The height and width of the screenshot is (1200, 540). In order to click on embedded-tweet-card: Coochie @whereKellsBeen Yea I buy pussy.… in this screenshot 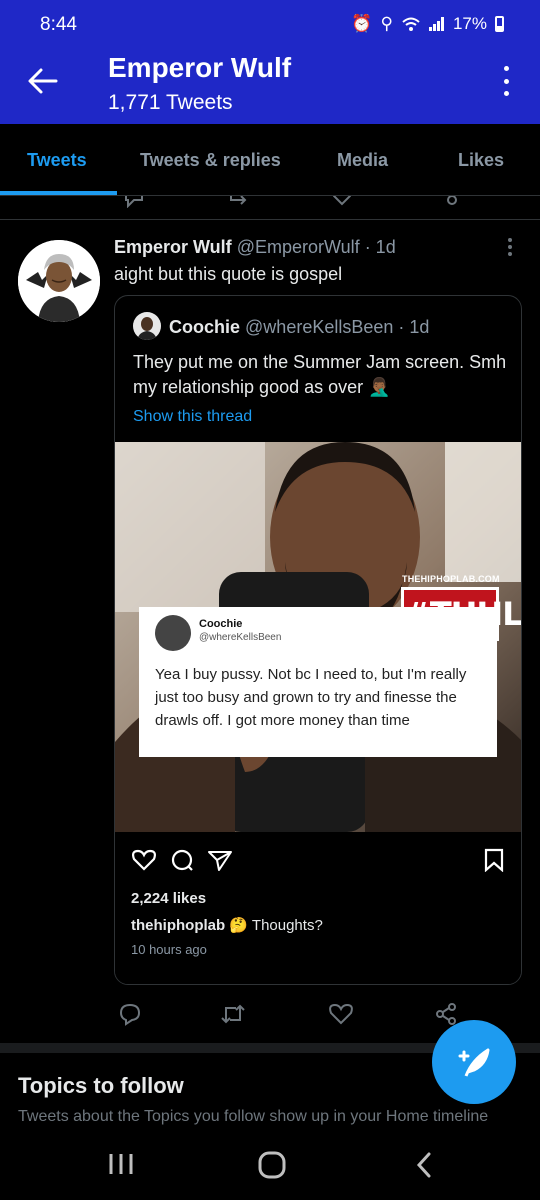, I will do `click(318, 682)`.